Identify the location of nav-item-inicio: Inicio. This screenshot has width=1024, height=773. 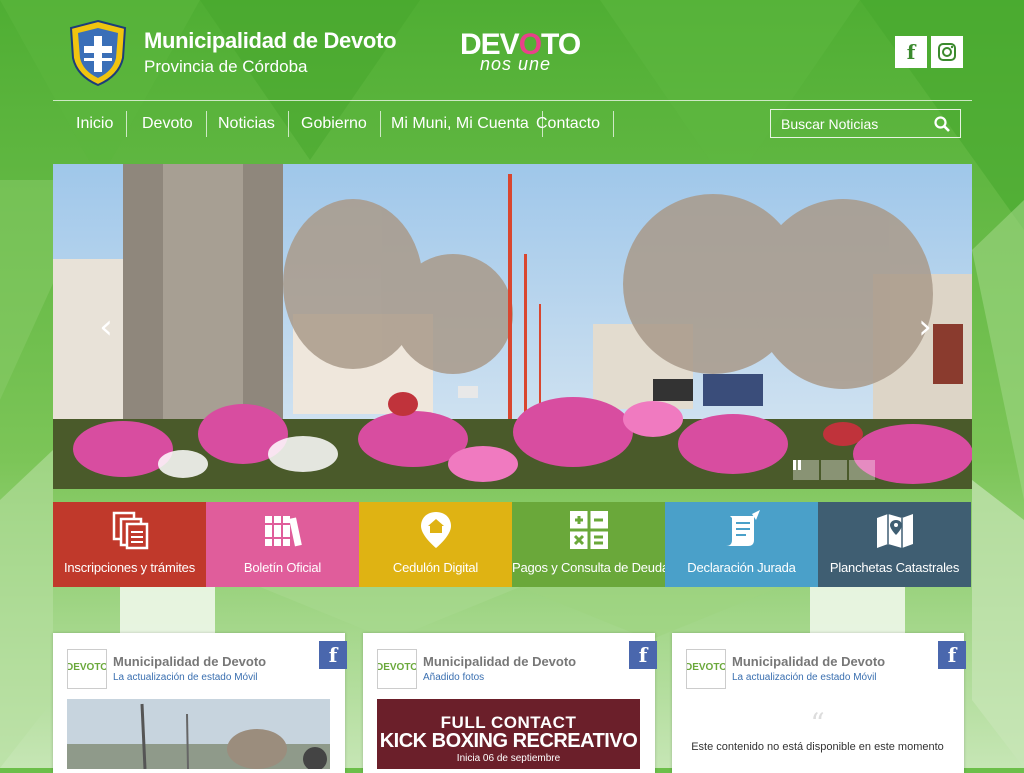
(95, 124).